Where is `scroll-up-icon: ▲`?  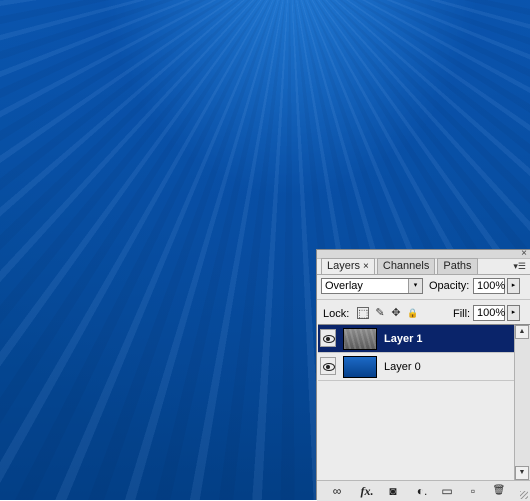
scroll-up-icon: ▲ is located at coordinates (522, 332).